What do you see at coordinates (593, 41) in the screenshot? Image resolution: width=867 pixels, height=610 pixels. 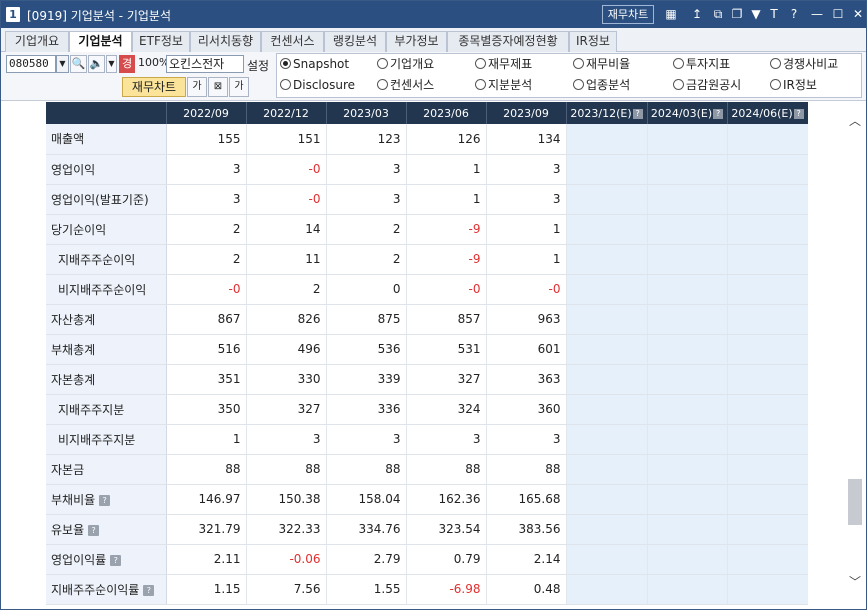 I see `tab-9: IR정보` at bounding box center [593, 41].